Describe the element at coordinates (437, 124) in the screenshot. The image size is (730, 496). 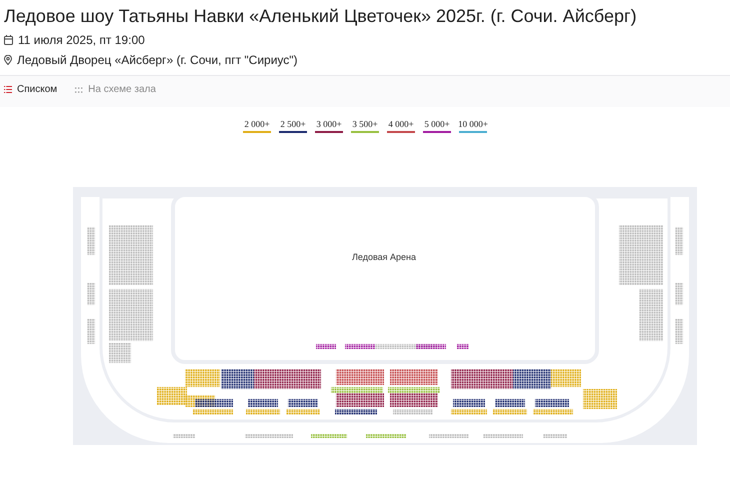
I see `price-label: 5 000+` at that location.